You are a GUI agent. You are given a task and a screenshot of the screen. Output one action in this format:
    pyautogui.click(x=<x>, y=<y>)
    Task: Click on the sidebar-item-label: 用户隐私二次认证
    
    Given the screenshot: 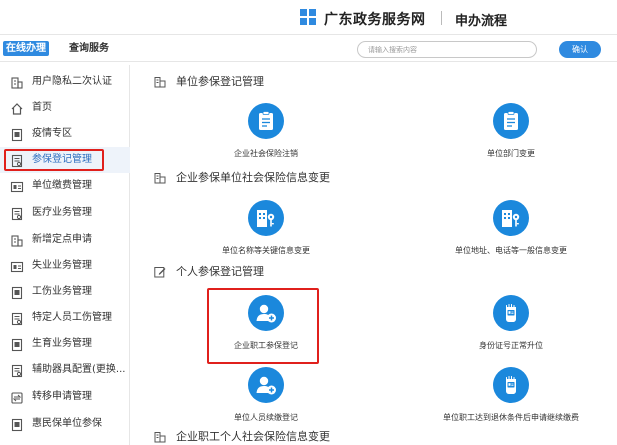 What is the action you would take?
    pyautogui.click(x=72, y=81)
    